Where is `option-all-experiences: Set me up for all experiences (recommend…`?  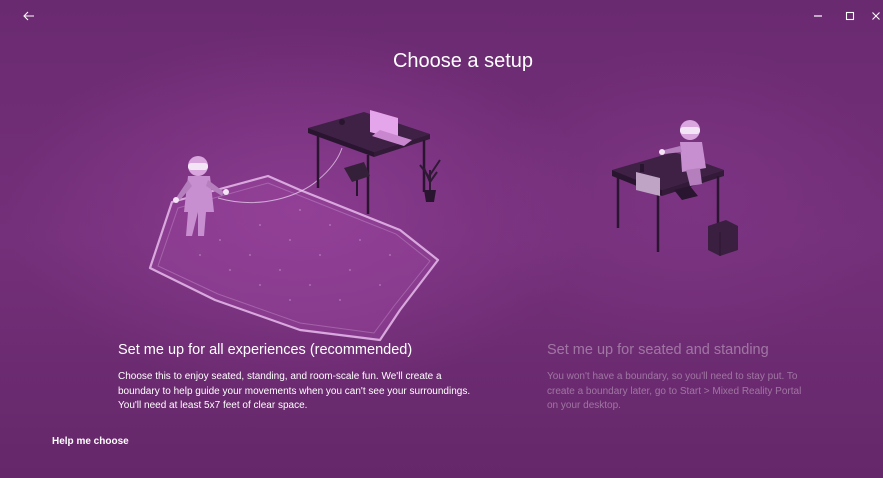 option-all-experiences: Set me up for all experiences (recommend… is located at coordinates (298, 377).